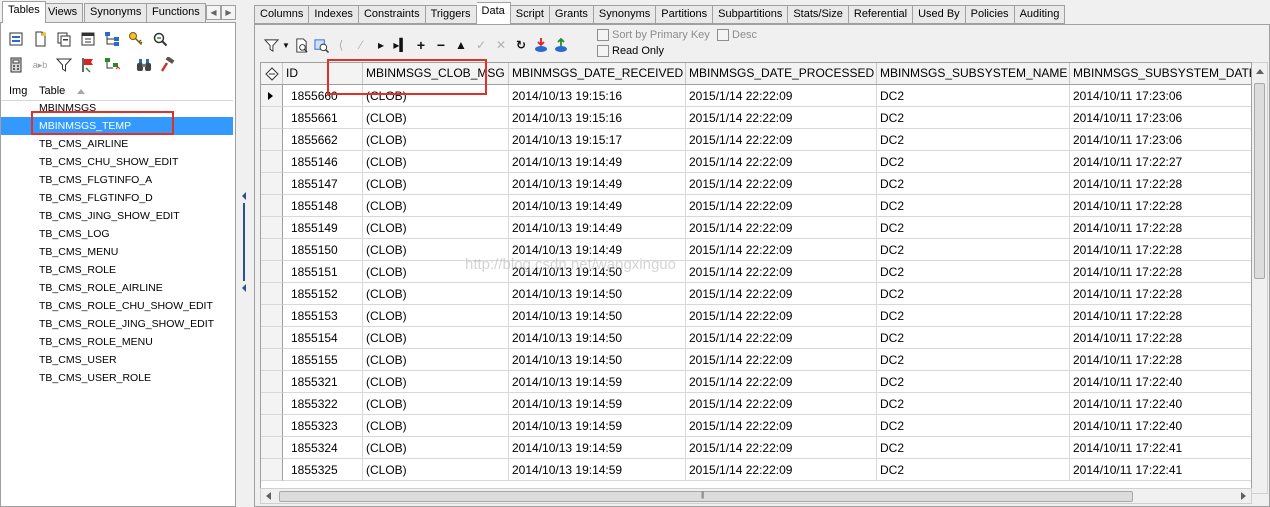 This screenshot has width=1270, height=507. Describe the element at coordinates (1260, 71) in the screenshot. I see `scroll-up-icon` at that location.